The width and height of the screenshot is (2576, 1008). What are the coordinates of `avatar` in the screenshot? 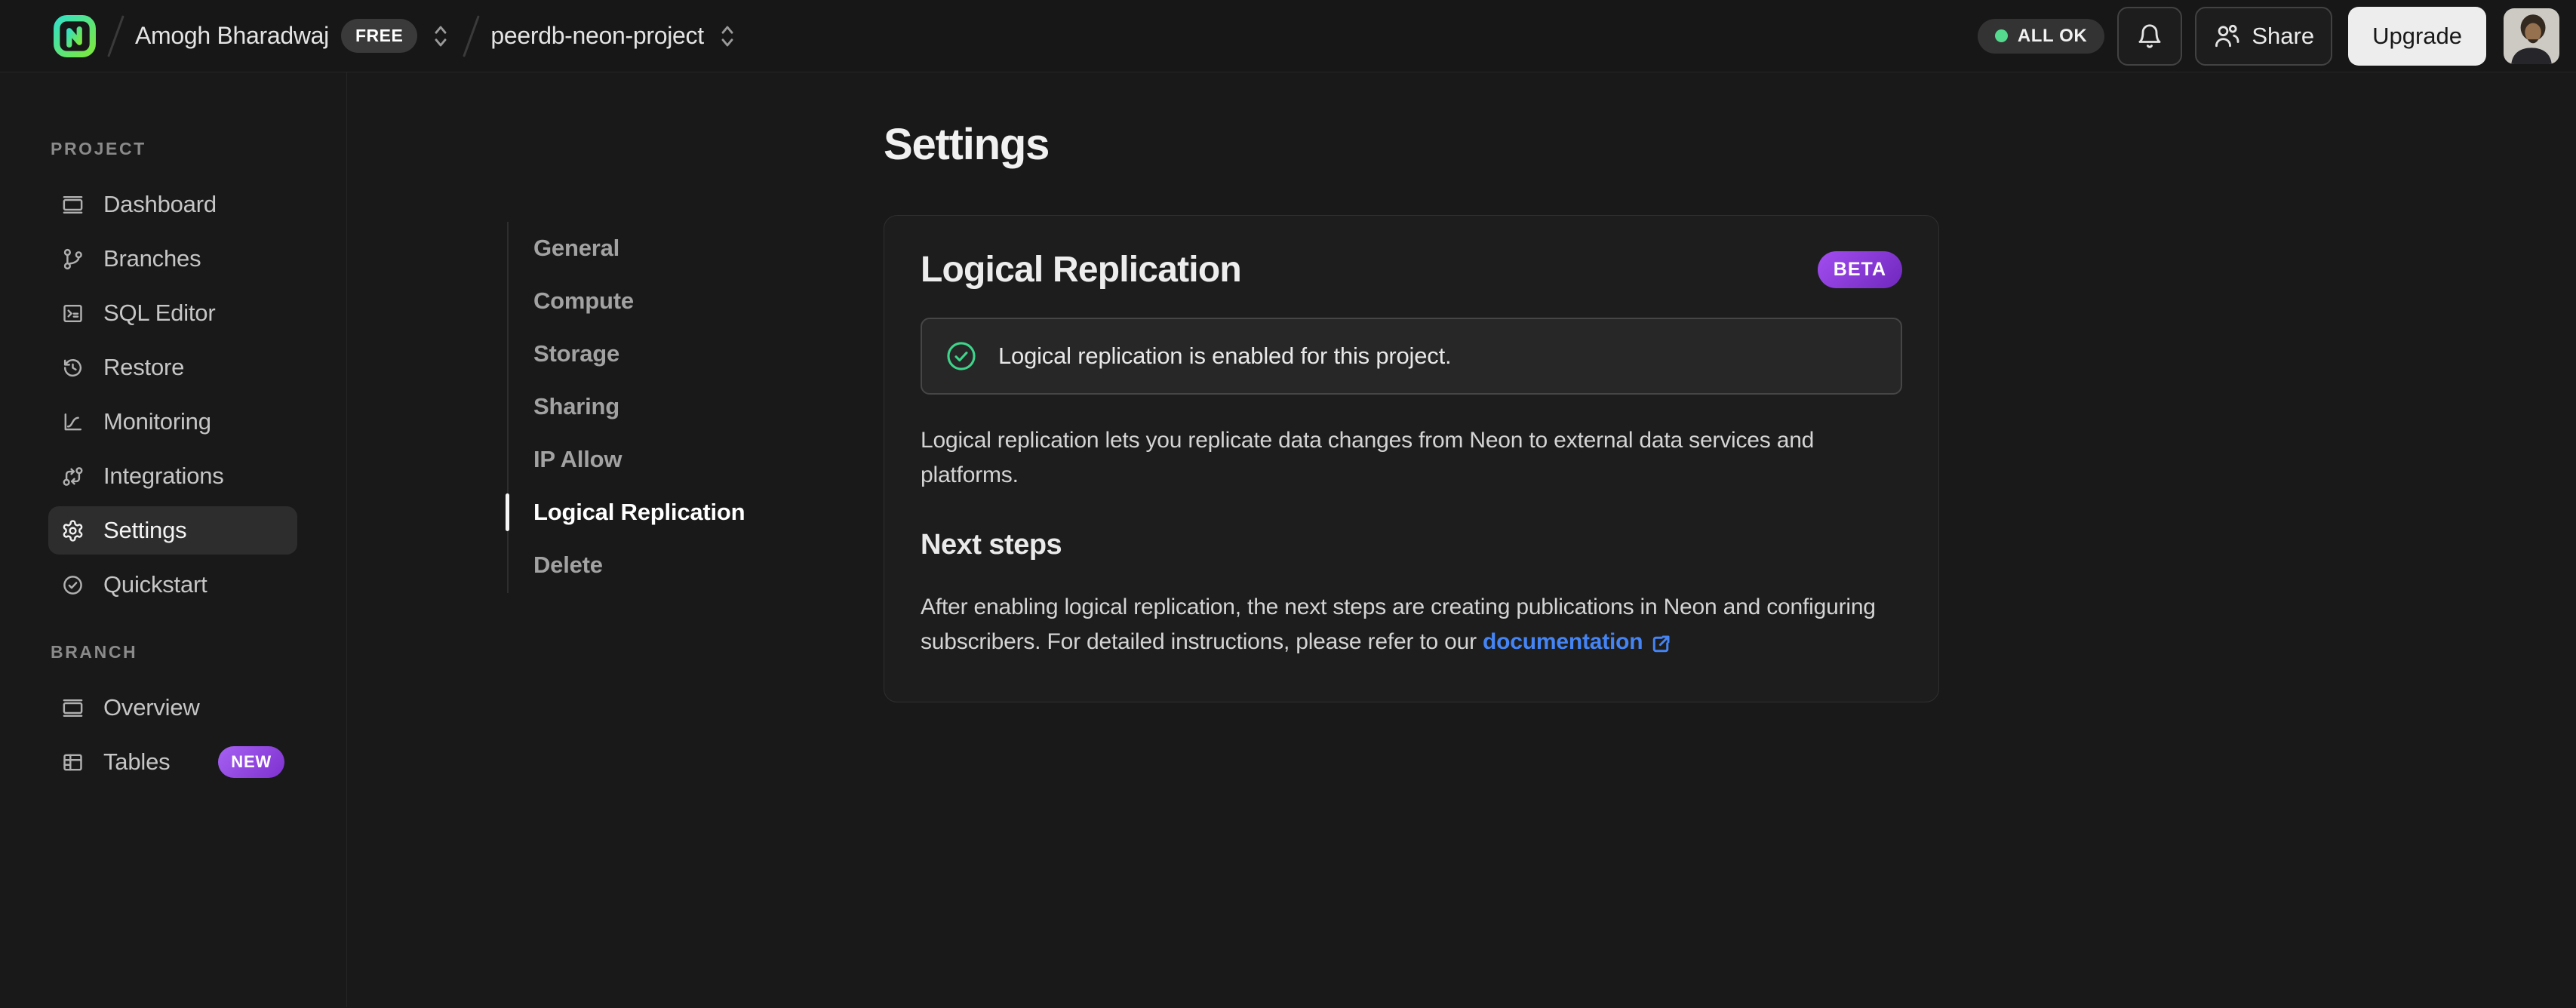 It's located at (2531, 36).